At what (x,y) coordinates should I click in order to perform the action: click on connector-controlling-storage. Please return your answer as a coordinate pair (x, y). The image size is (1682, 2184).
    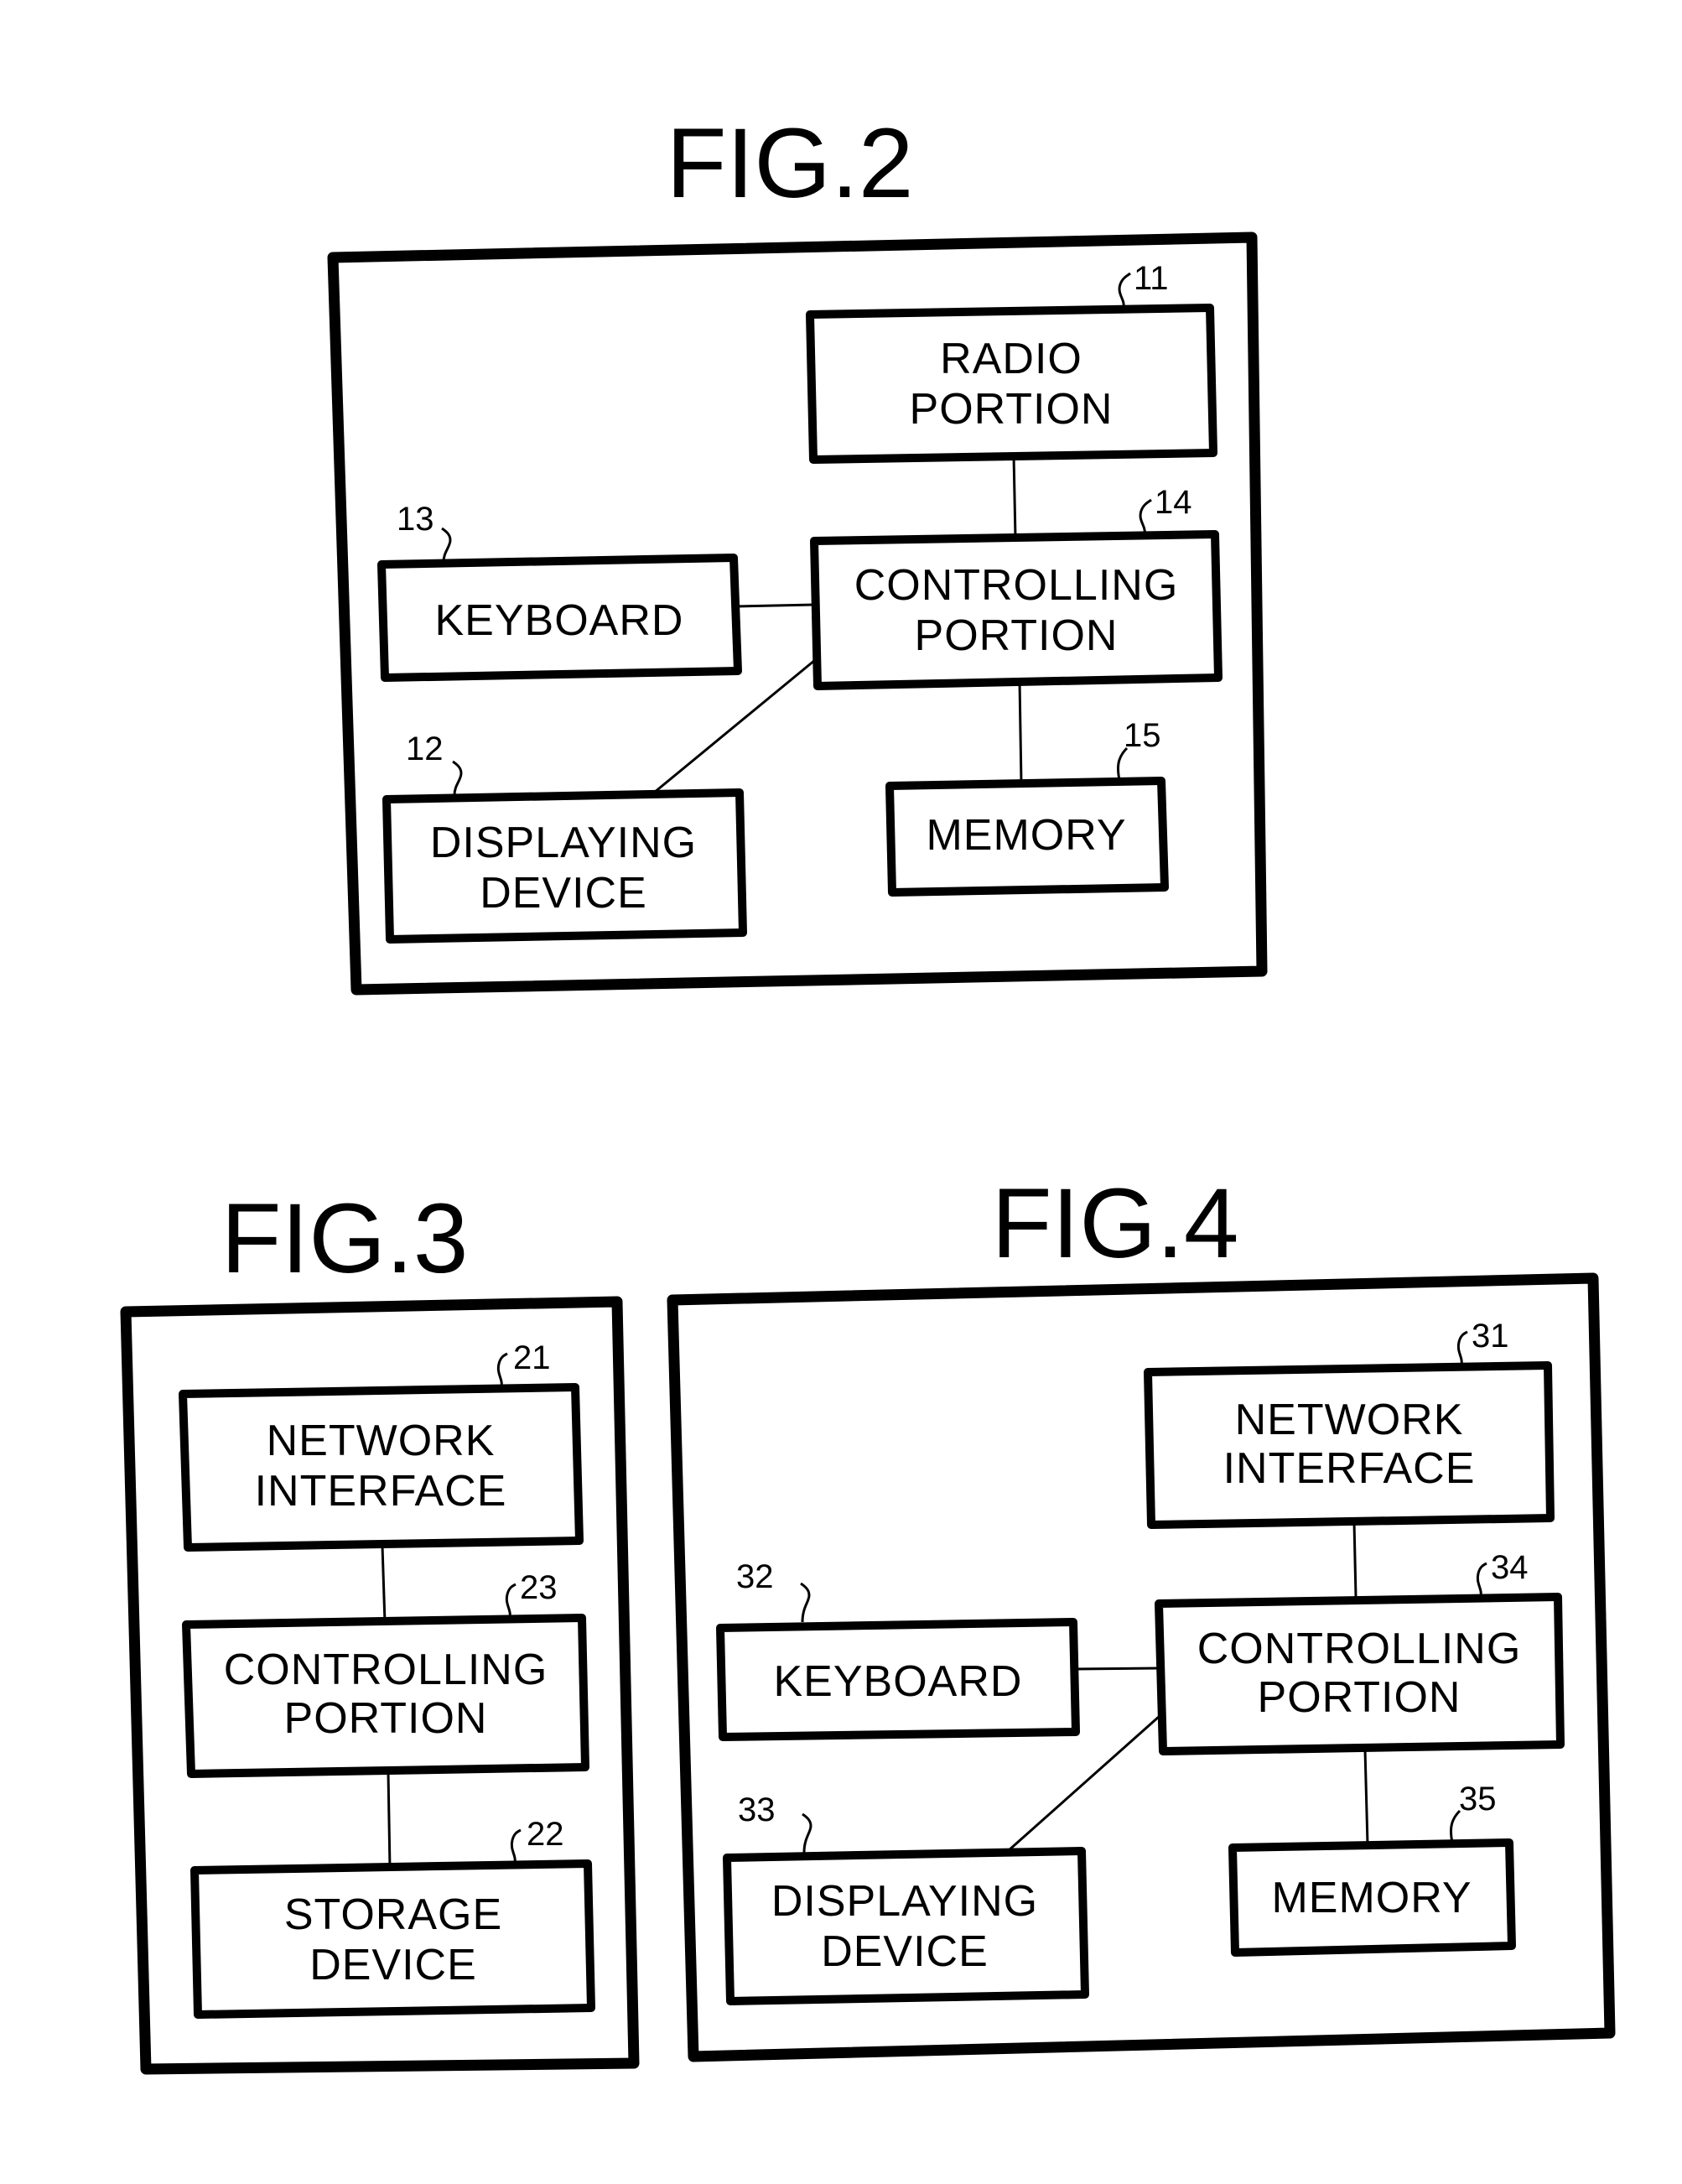
    Looking at the image, I should click on (389, 1820).